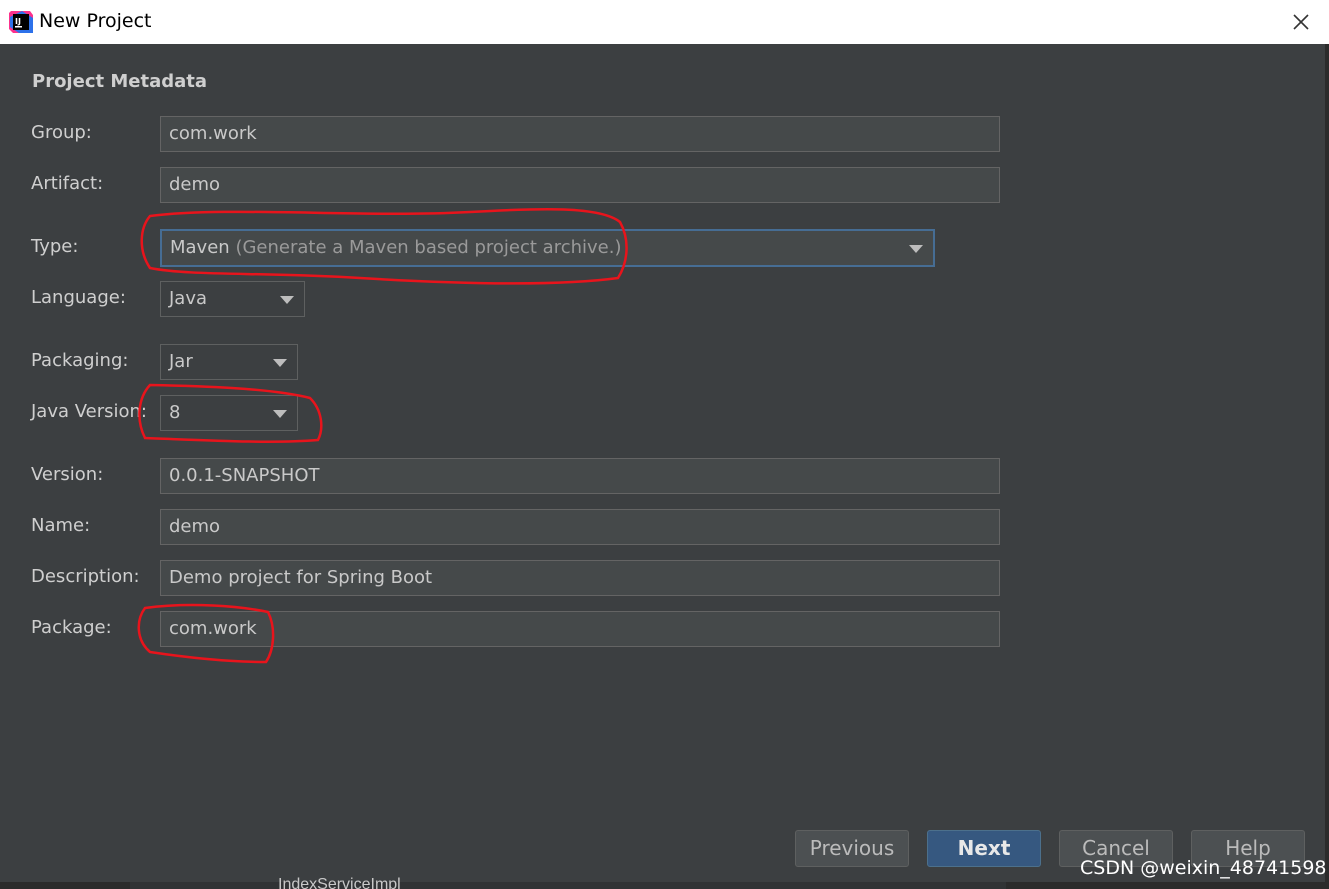  I want to click on package-value: com.work, so click(213, 628).